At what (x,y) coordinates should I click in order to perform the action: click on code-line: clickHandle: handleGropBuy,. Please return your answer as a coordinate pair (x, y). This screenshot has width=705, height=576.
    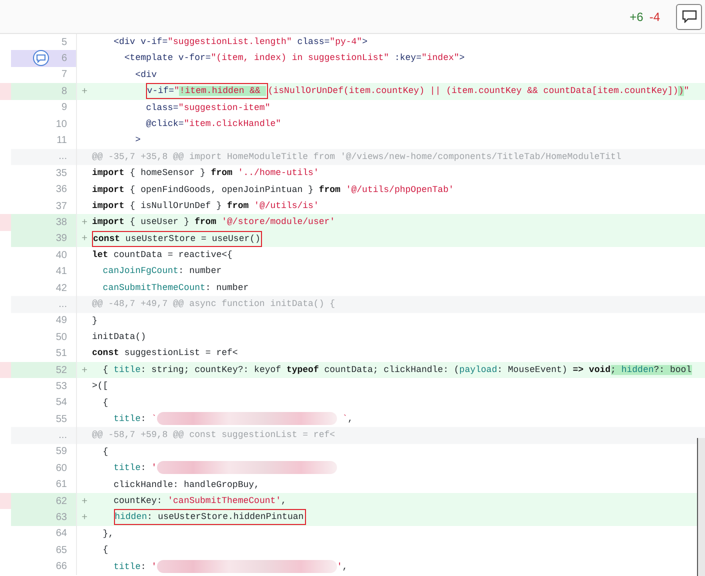
    Looking at the image, I should click on (186, 485).